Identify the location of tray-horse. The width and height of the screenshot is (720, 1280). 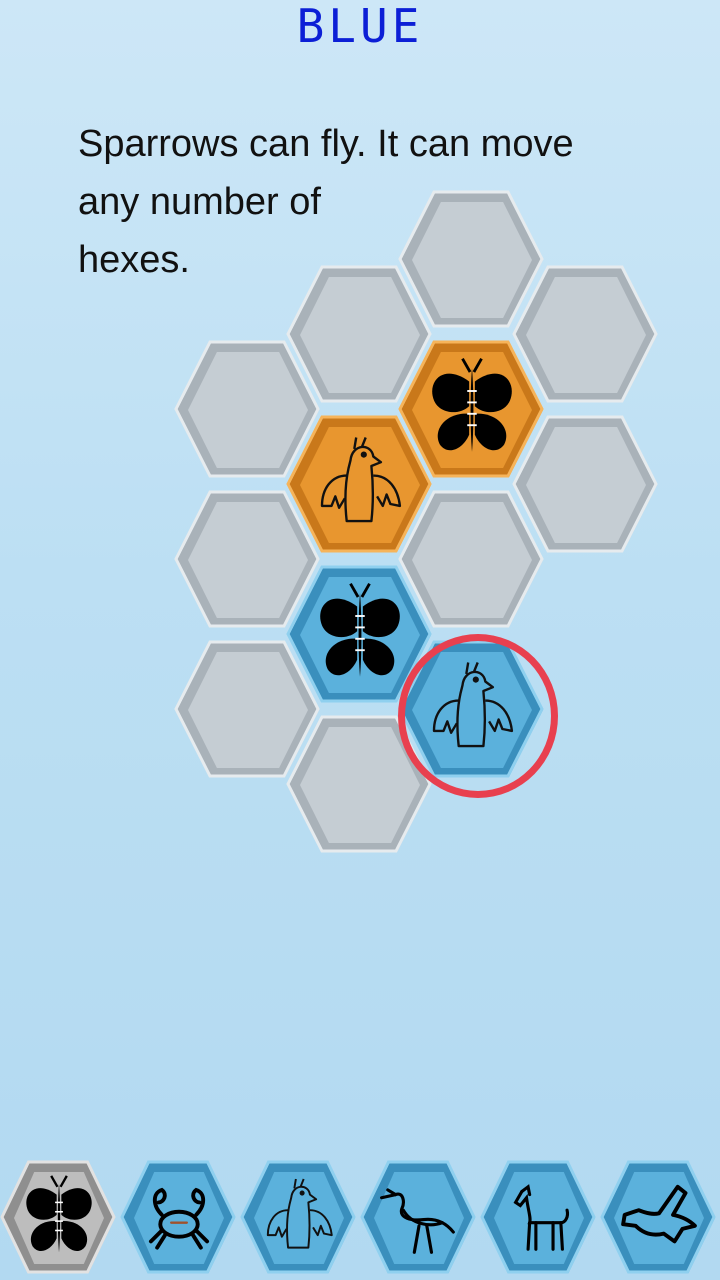
(539, 1218).